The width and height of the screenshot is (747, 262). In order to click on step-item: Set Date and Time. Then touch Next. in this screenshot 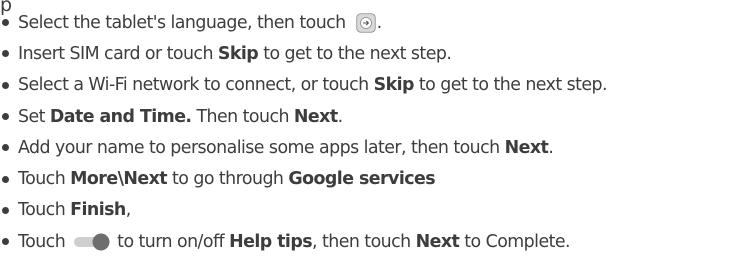, I will do `click(304, 116)`.